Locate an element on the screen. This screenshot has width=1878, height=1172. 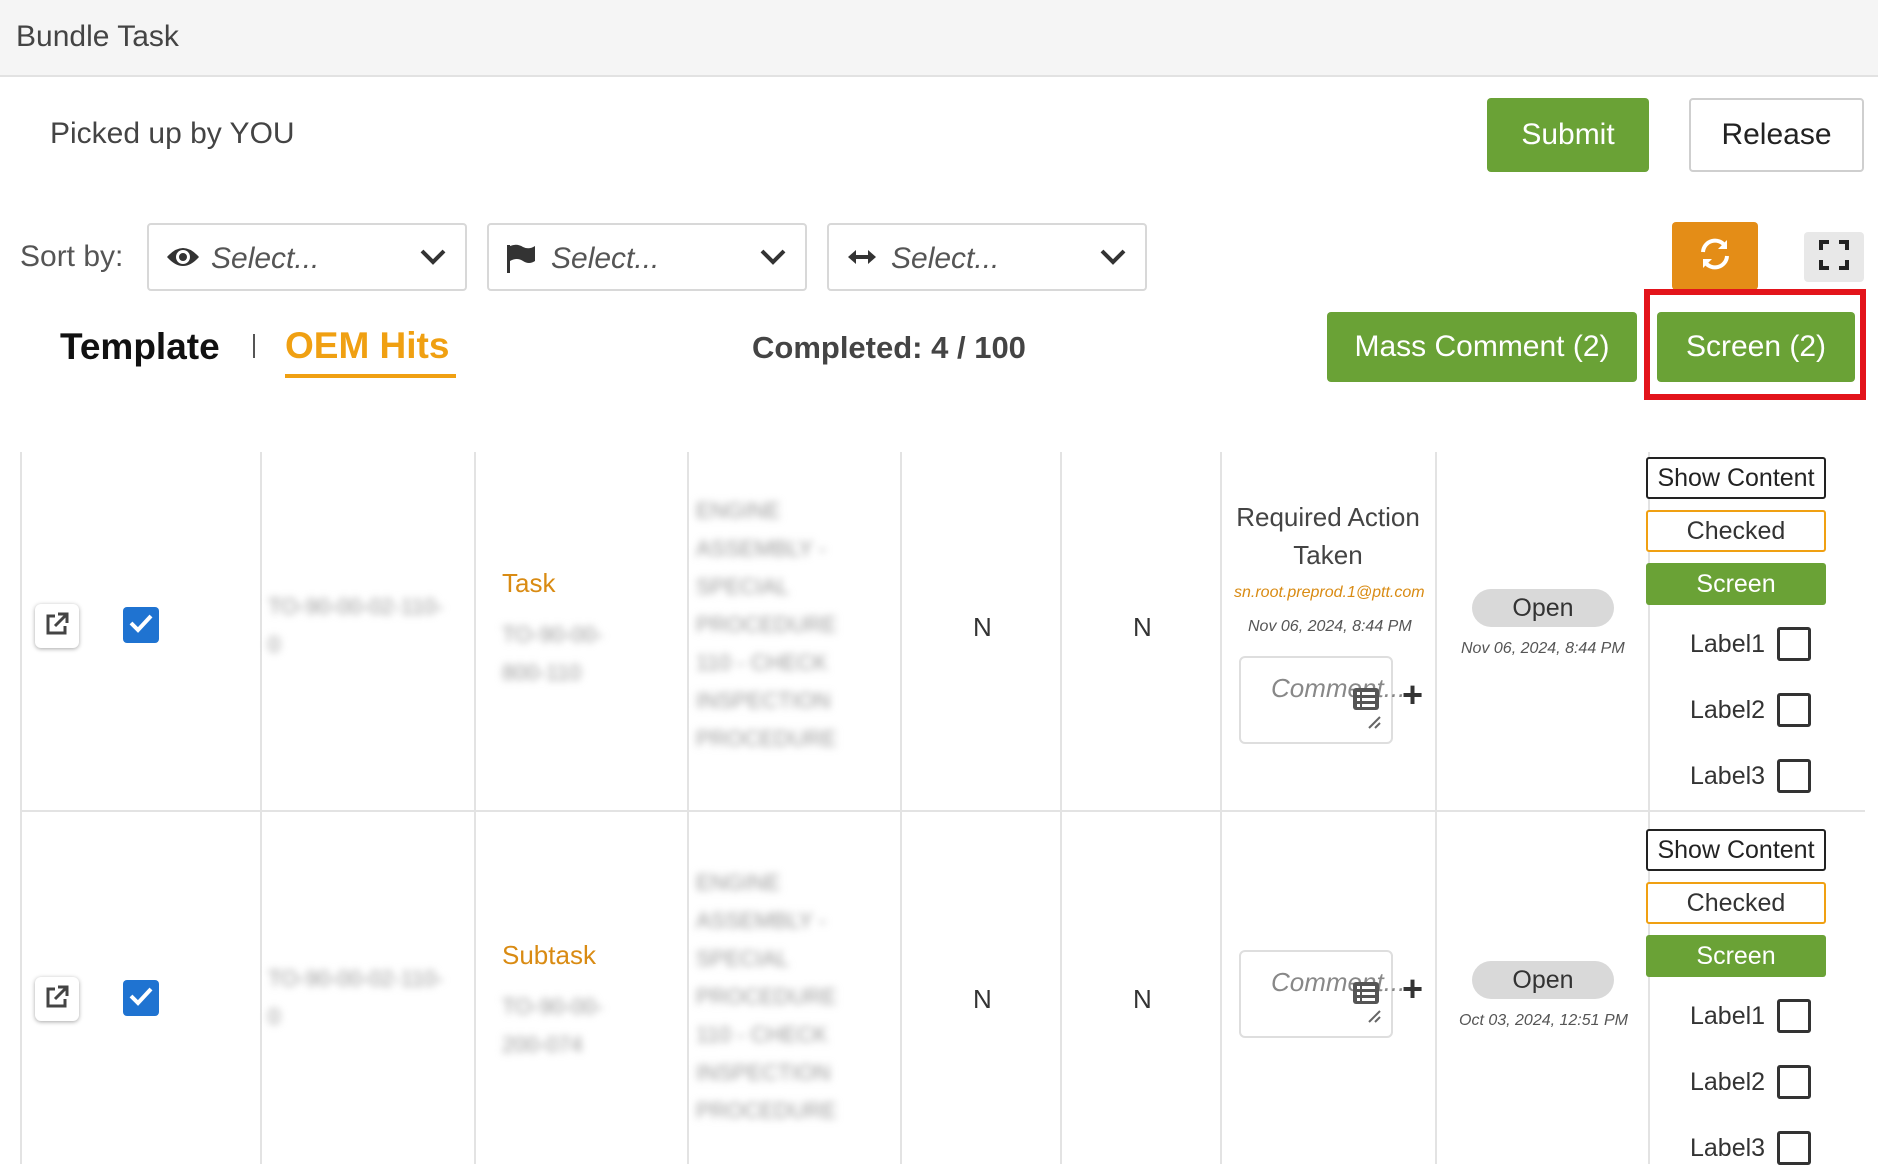
eye-icon is located at coordinates (183, 259).